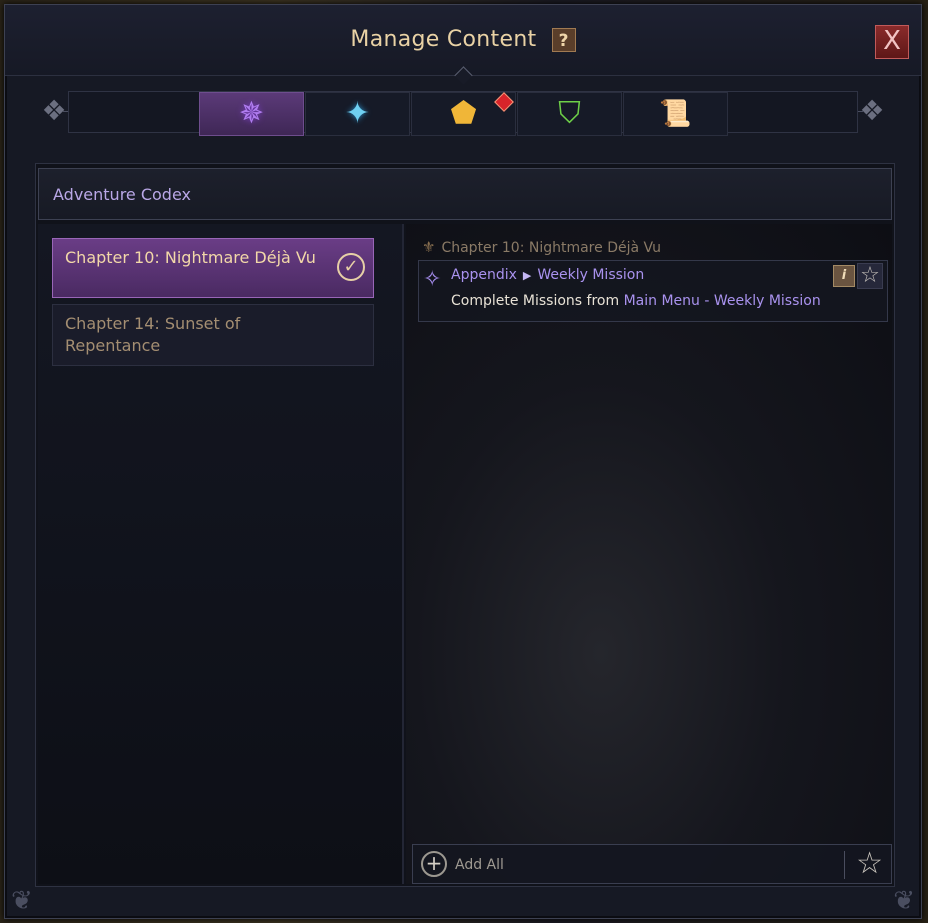  I want to click on tab-gold-pentagon: ⬟, so click(463, 114).